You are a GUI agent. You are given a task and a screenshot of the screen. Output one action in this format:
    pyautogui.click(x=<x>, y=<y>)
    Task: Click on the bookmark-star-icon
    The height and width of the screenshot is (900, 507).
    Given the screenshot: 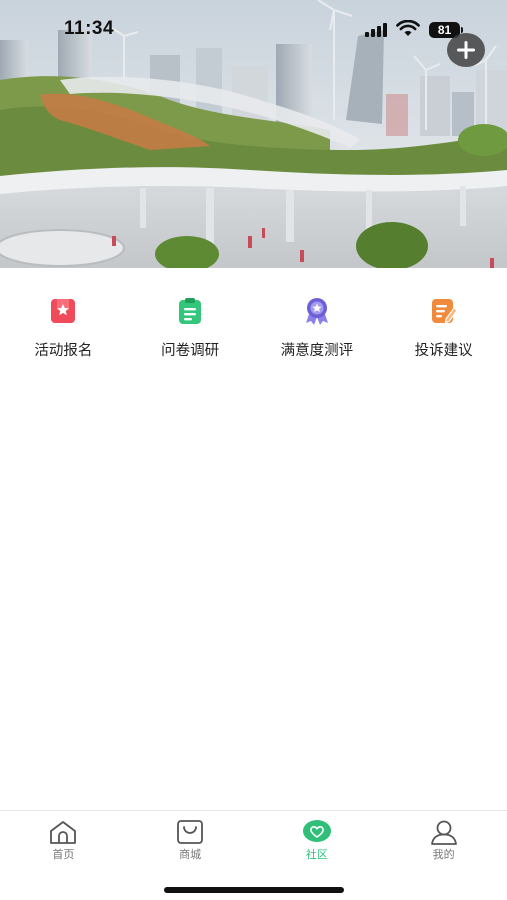 What is the action you would take?
    pyautogui.click(x=63, y=311)
    